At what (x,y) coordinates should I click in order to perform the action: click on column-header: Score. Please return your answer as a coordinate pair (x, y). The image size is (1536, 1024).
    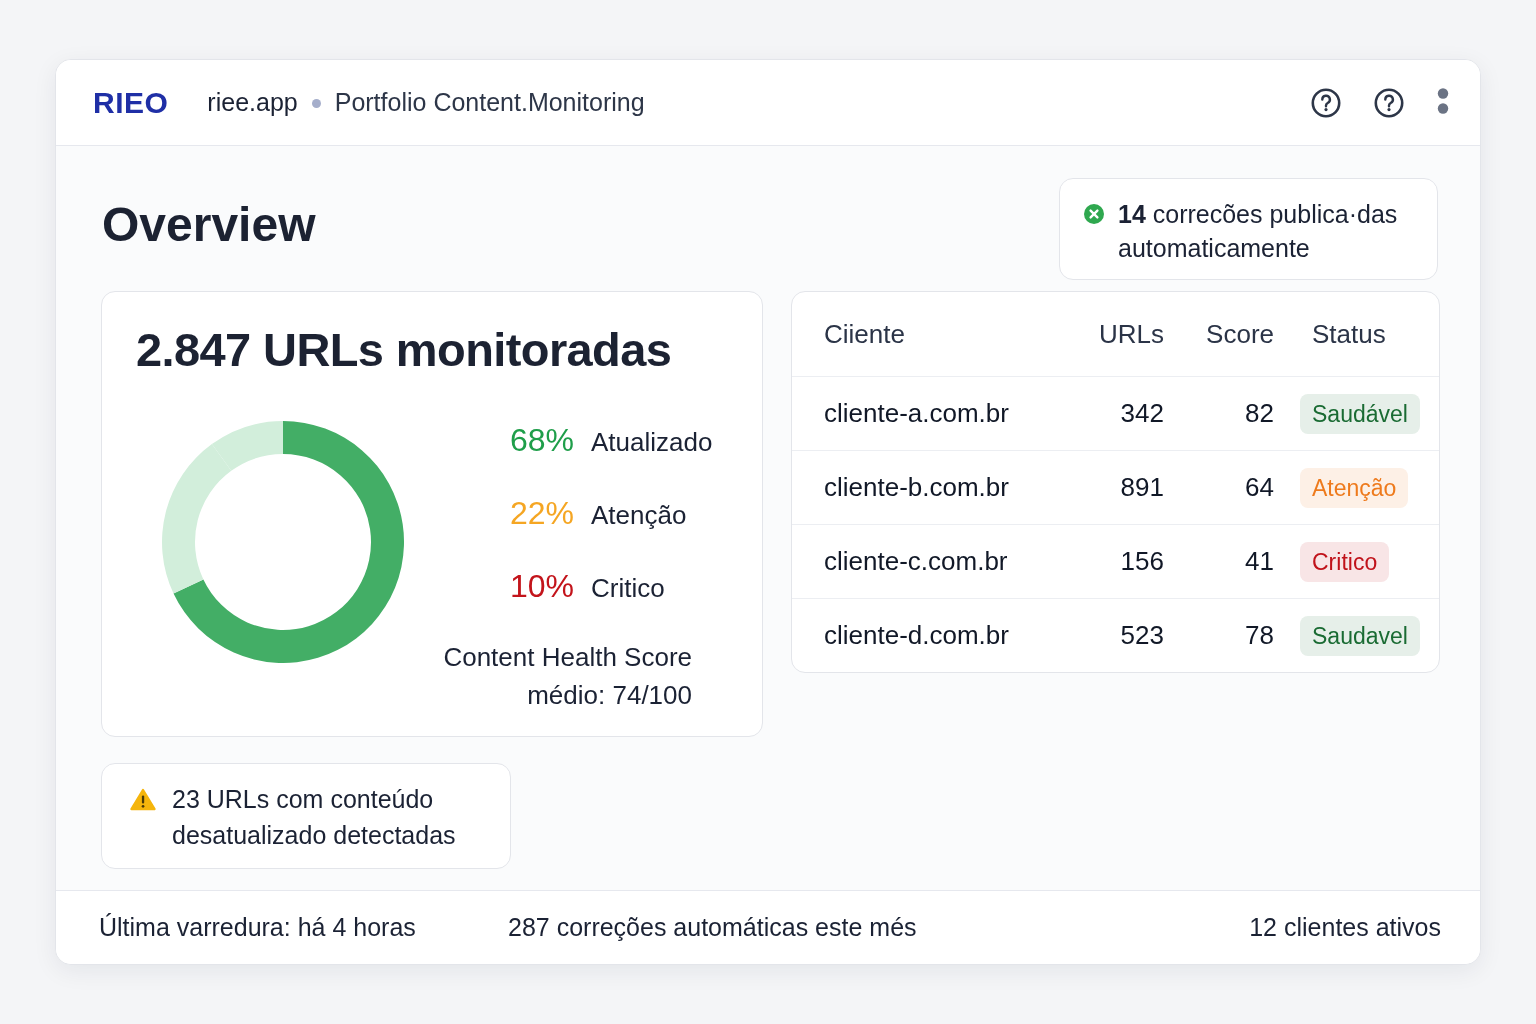
    Looking at the image, I should click on (1239, 334).